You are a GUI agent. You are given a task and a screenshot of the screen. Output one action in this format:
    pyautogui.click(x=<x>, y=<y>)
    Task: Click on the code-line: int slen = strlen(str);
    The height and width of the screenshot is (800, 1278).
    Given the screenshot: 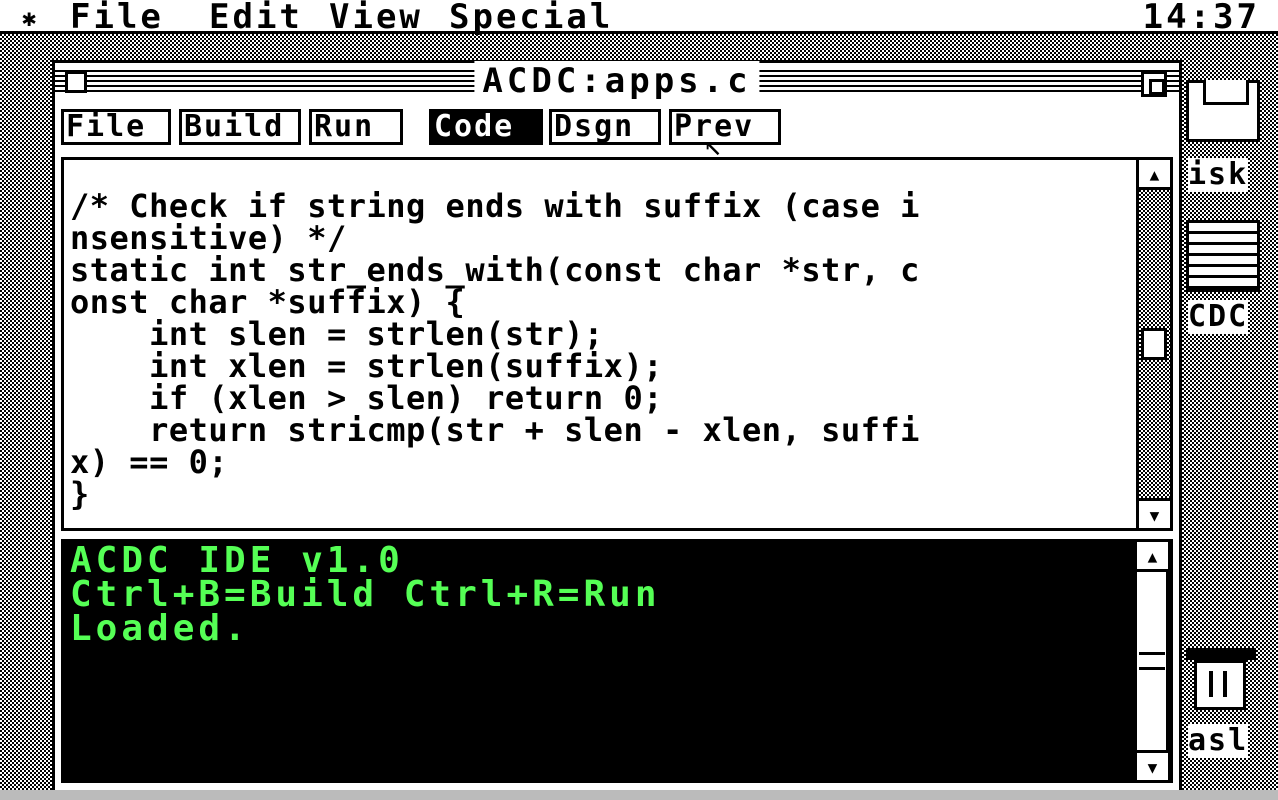 What is the action you would take?
    pyautogui.click(x=600, y=334)
    